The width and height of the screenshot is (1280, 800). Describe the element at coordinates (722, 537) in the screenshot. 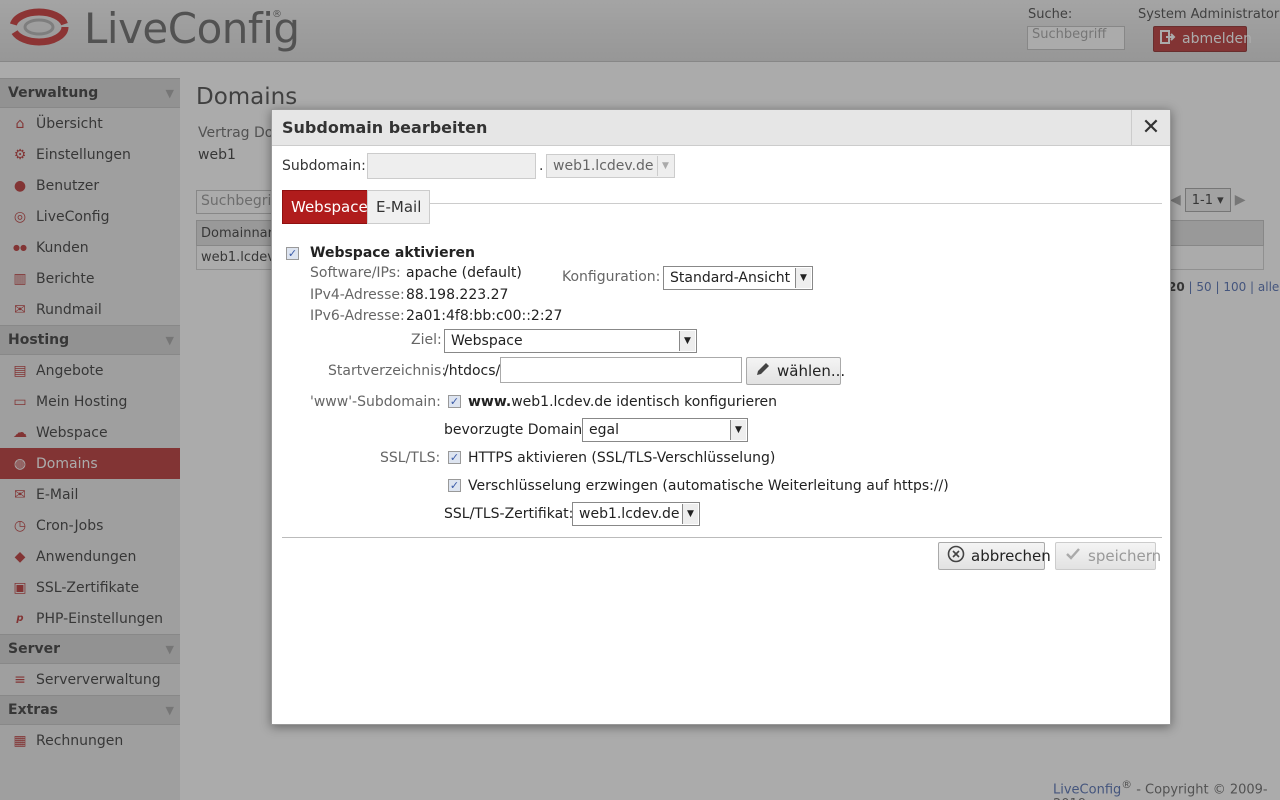

I see `footer-divider` at that location.